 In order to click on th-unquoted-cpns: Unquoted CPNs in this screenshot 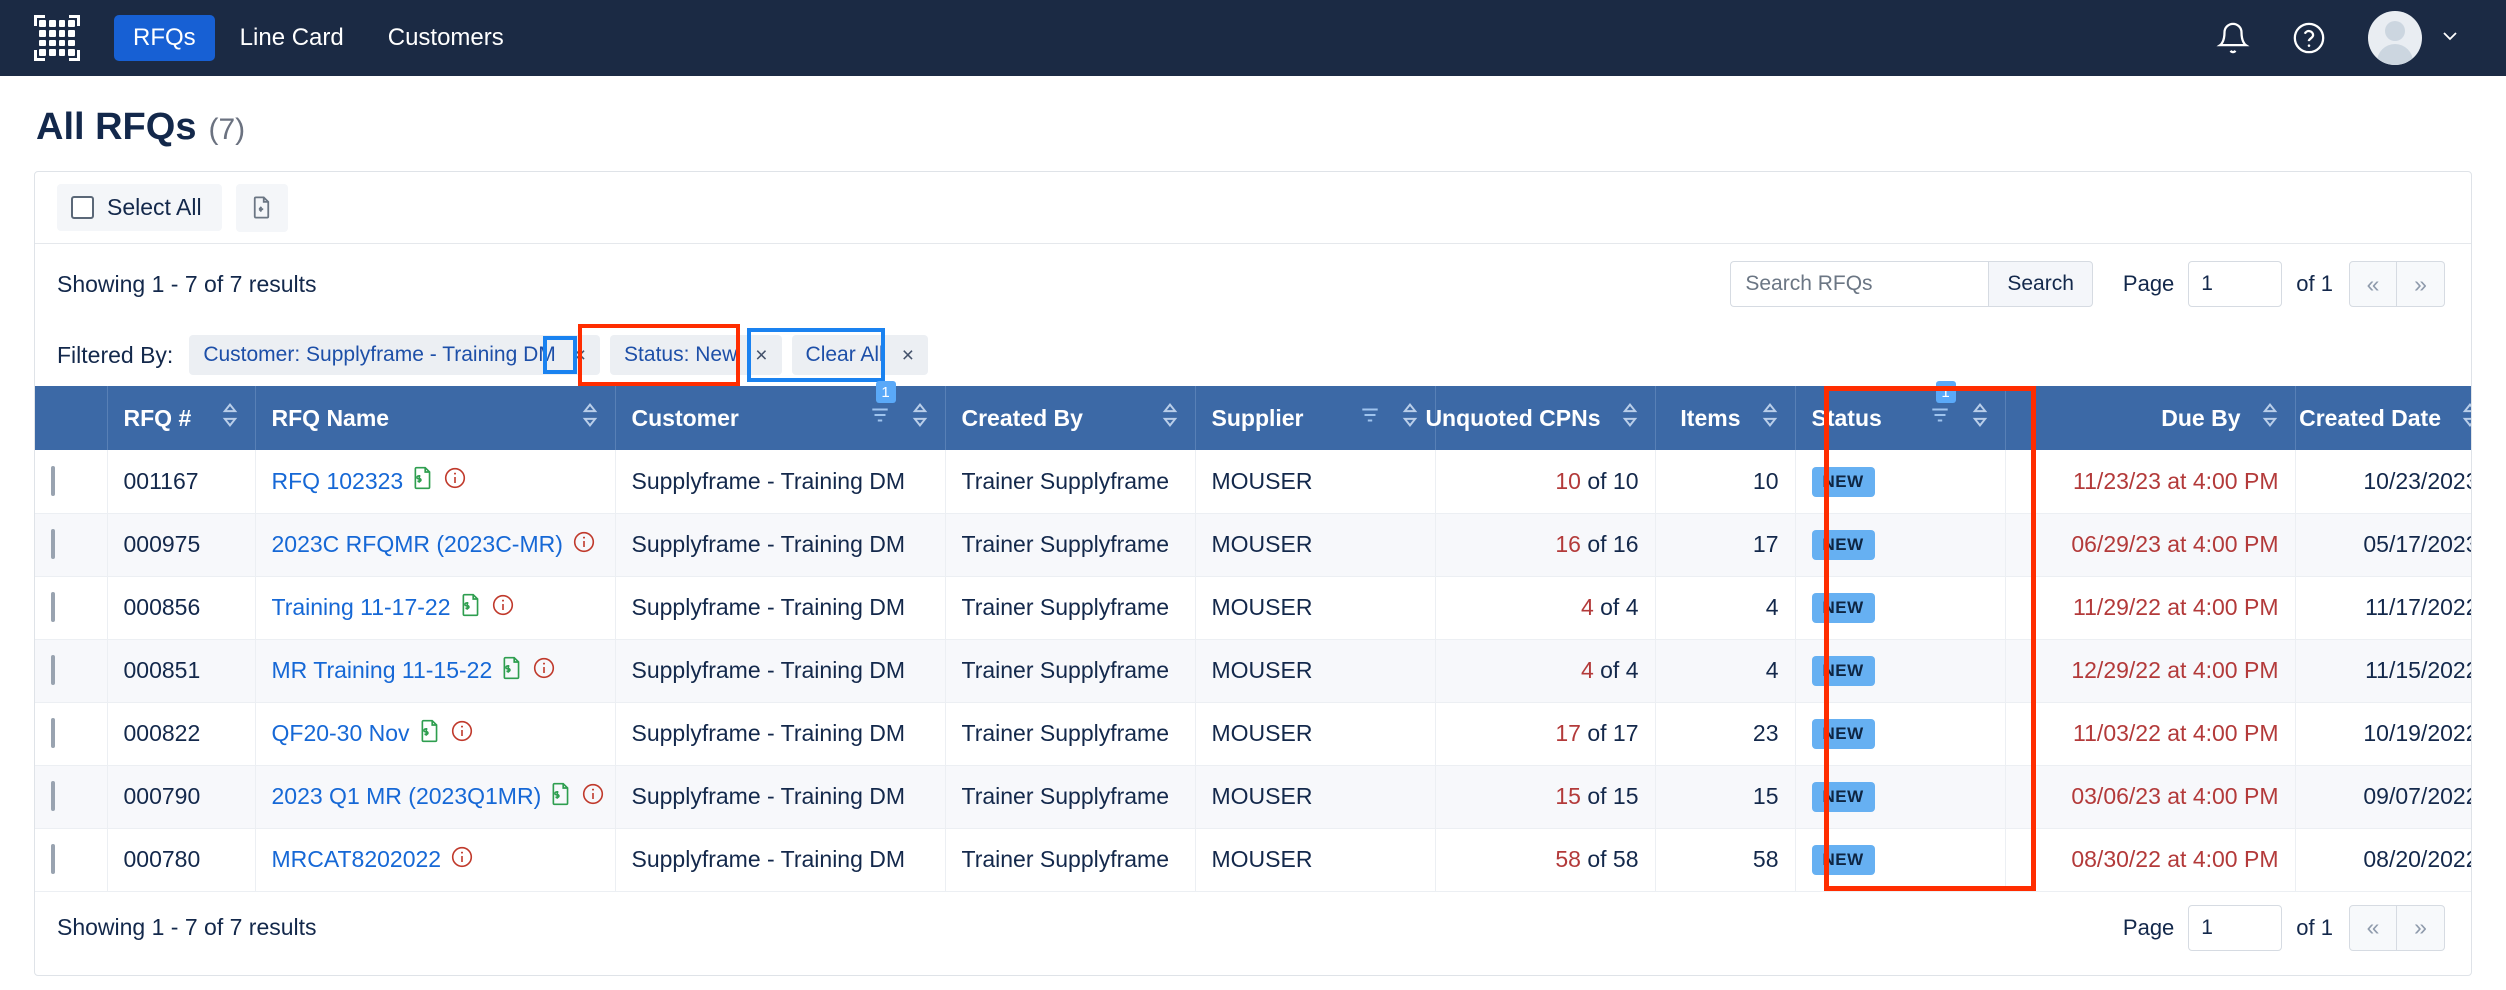, I will do `click(1540, 418)`.